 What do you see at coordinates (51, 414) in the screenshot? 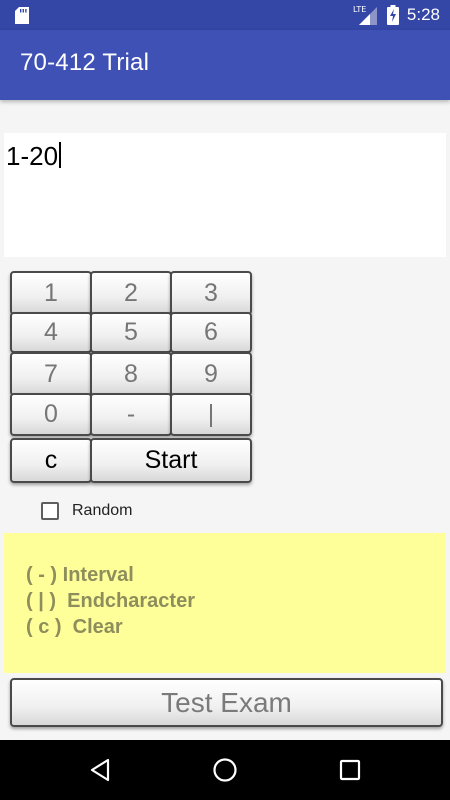
I see `key-0: 0` at bounding box center [51, 414].